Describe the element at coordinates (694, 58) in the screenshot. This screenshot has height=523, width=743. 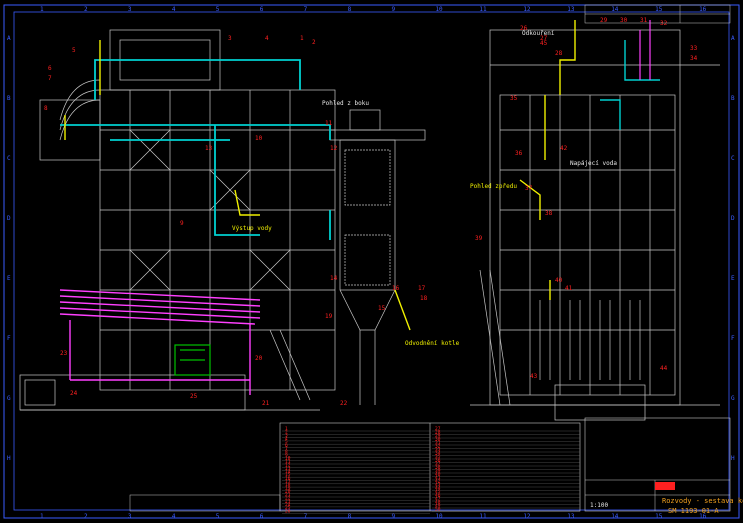
I see `callout-label: 34` at that location.